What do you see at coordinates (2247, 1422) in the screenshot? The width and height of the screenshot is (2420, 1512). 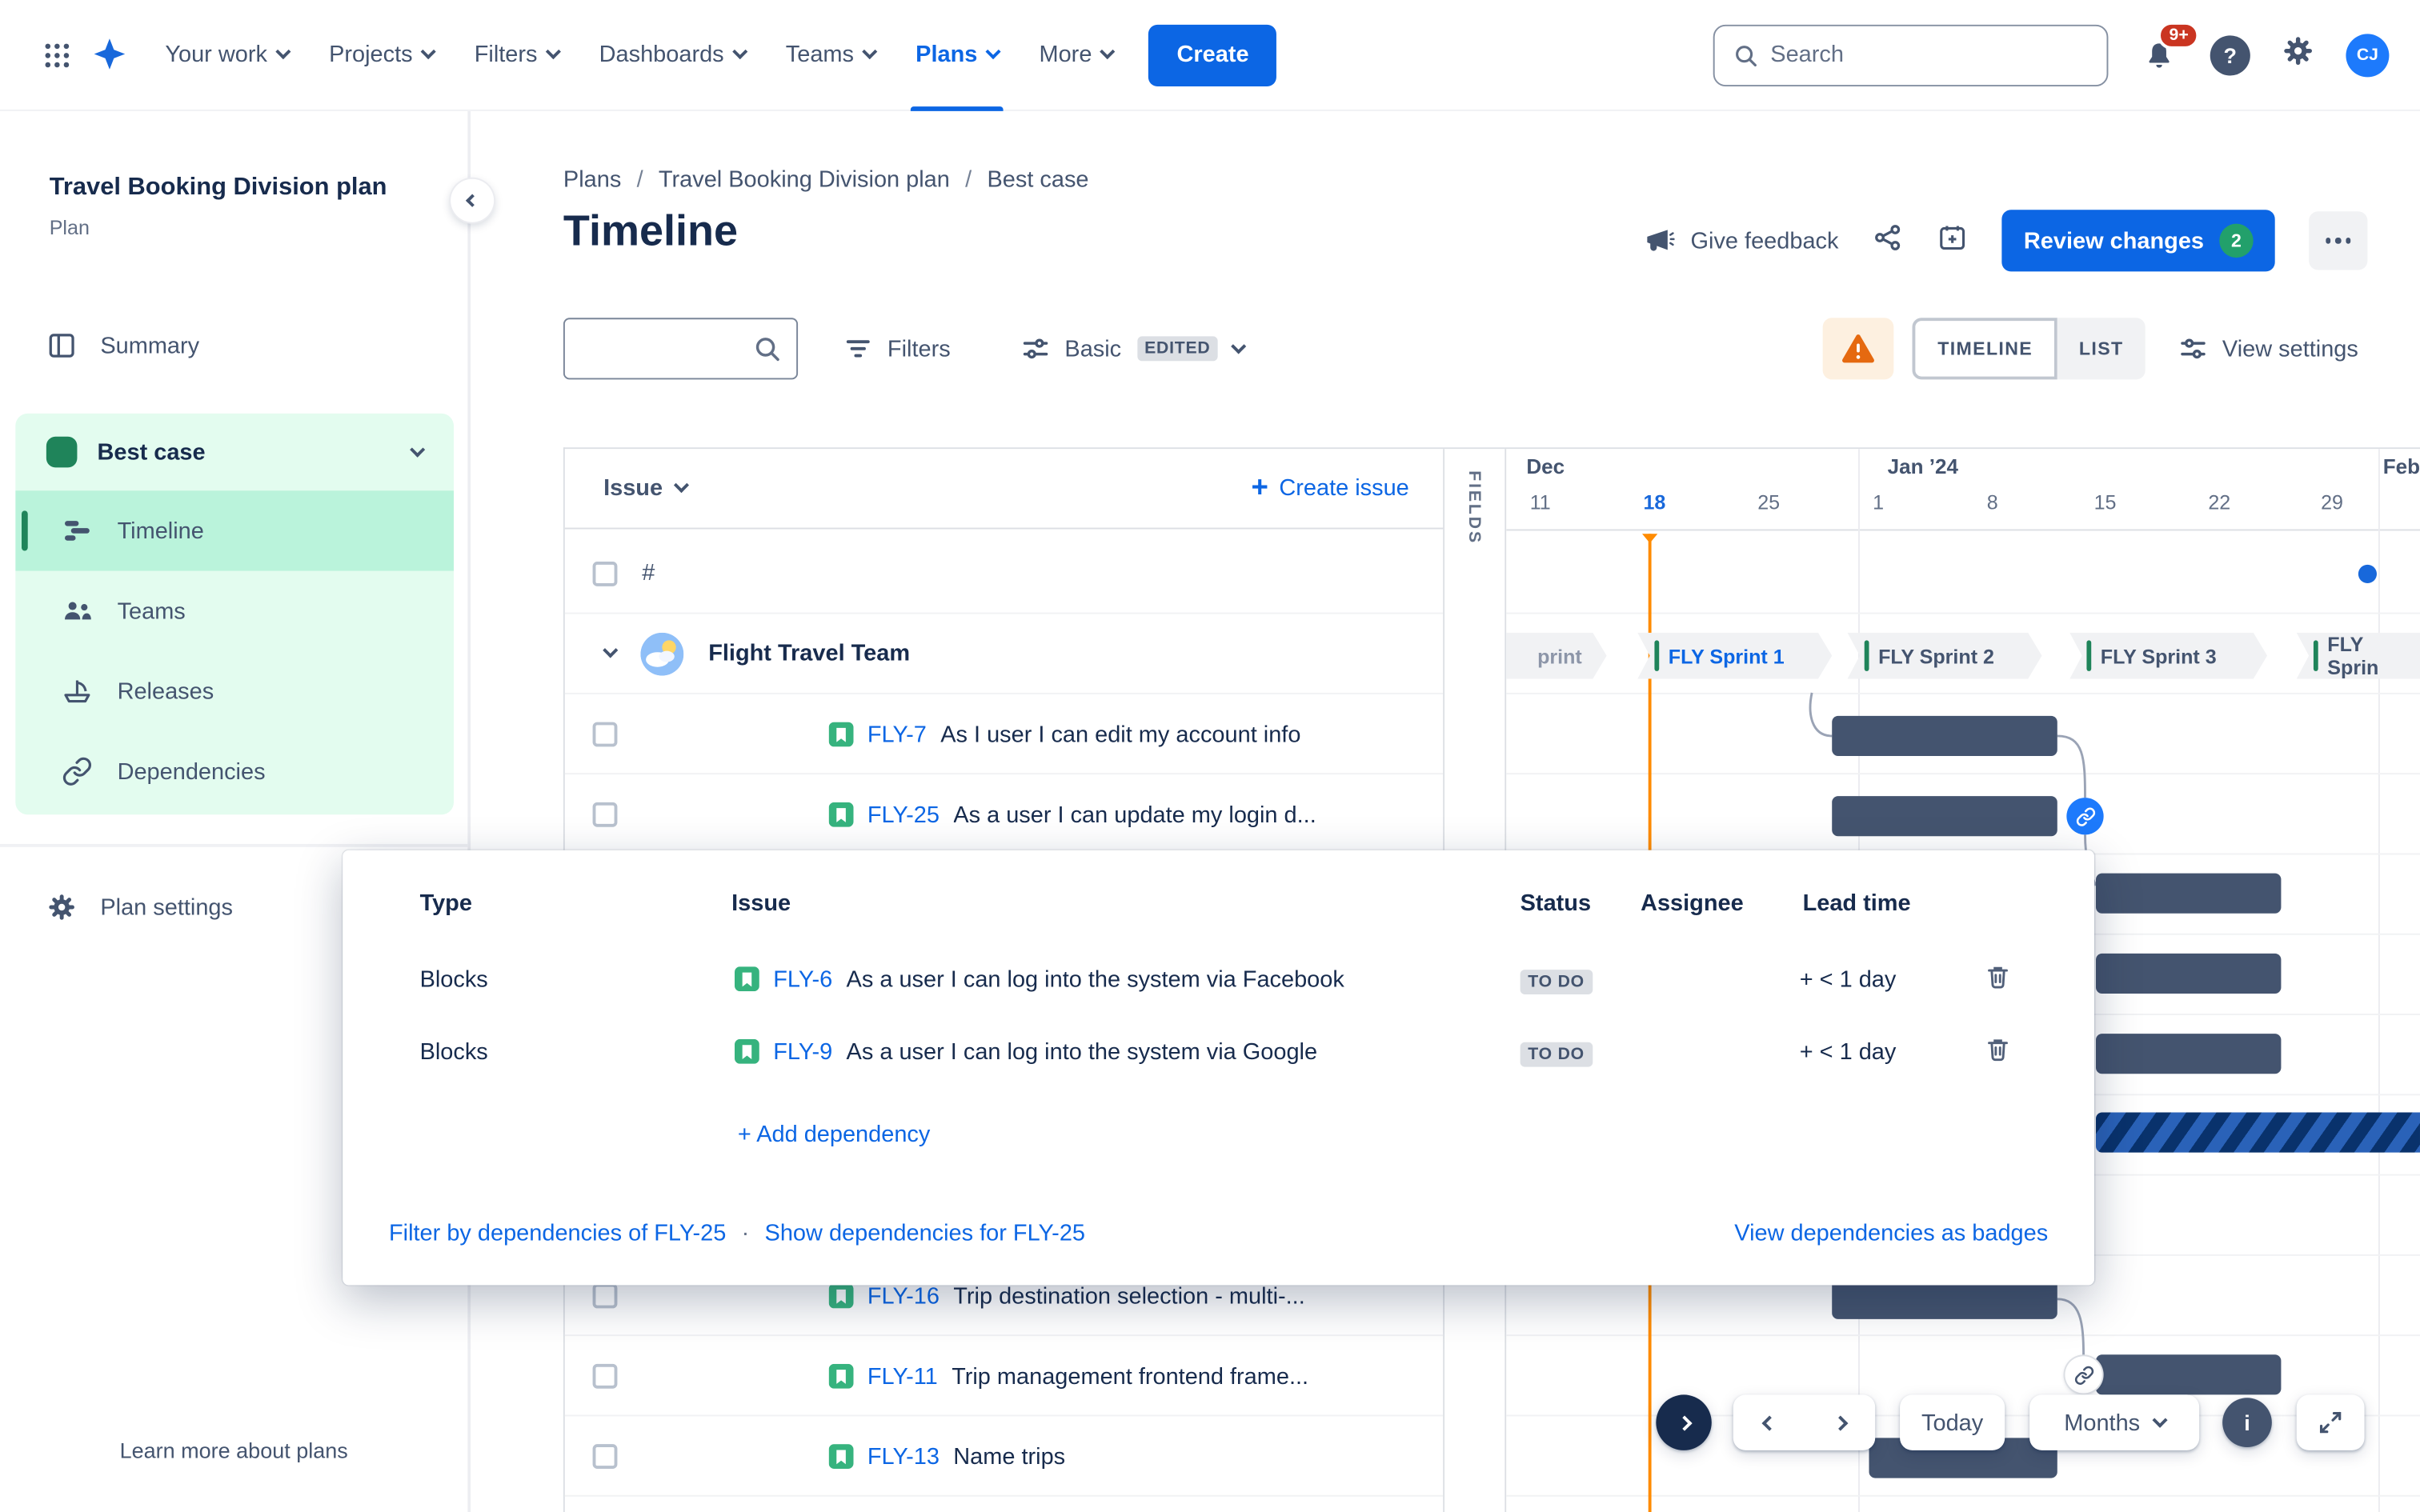 I see `info-button: i` at bounding box center [2247, 1422].